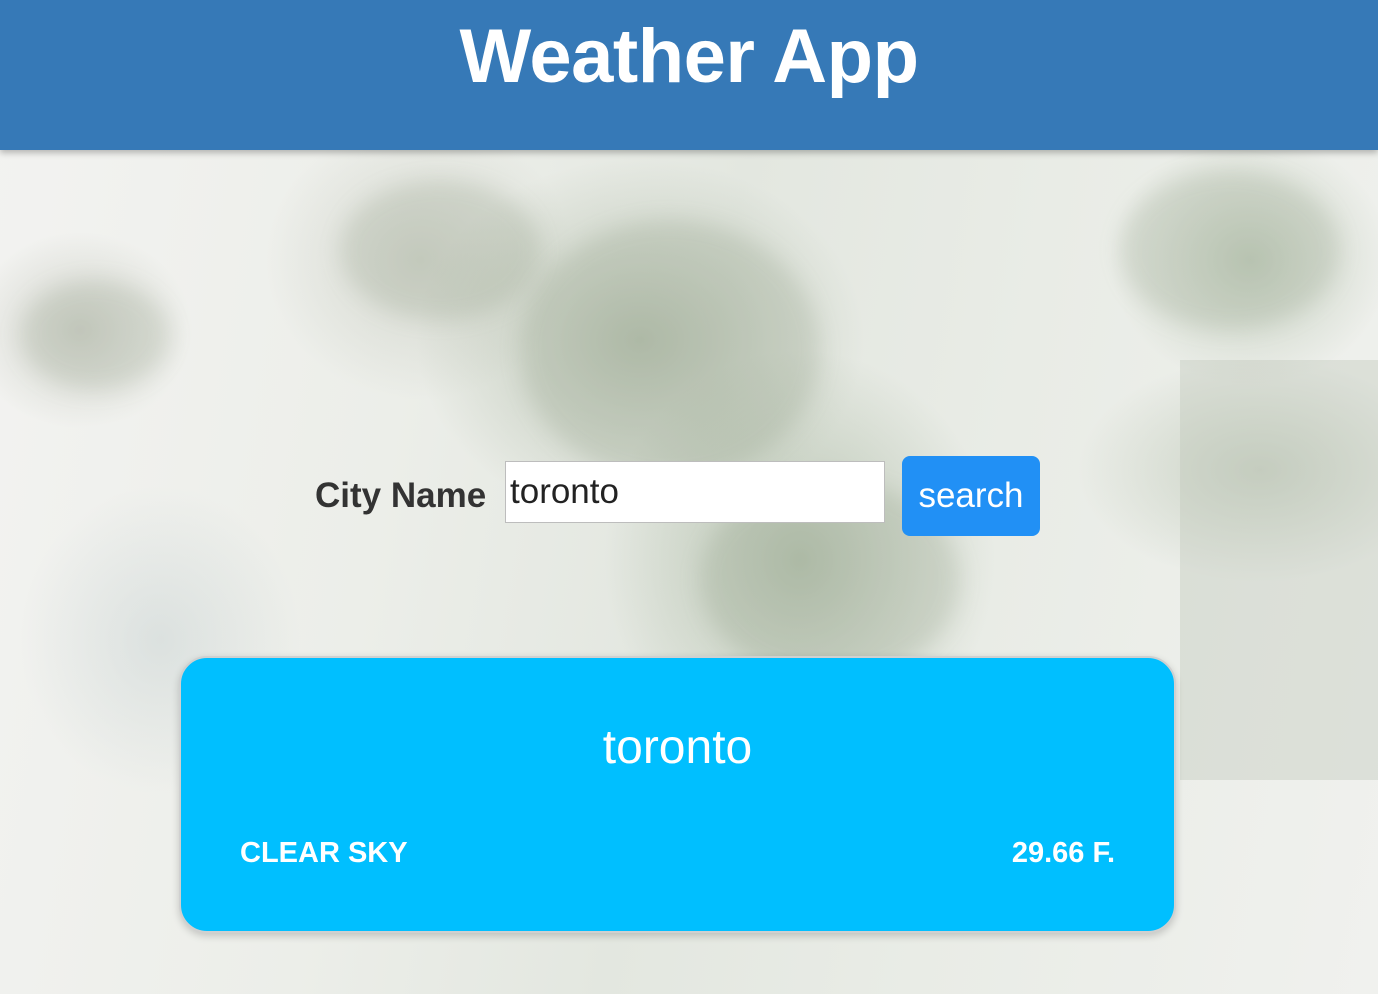 This screenshot has width=1378, height=994. I want to click on temperature-value: 29.66 F., so click(1063, 853).